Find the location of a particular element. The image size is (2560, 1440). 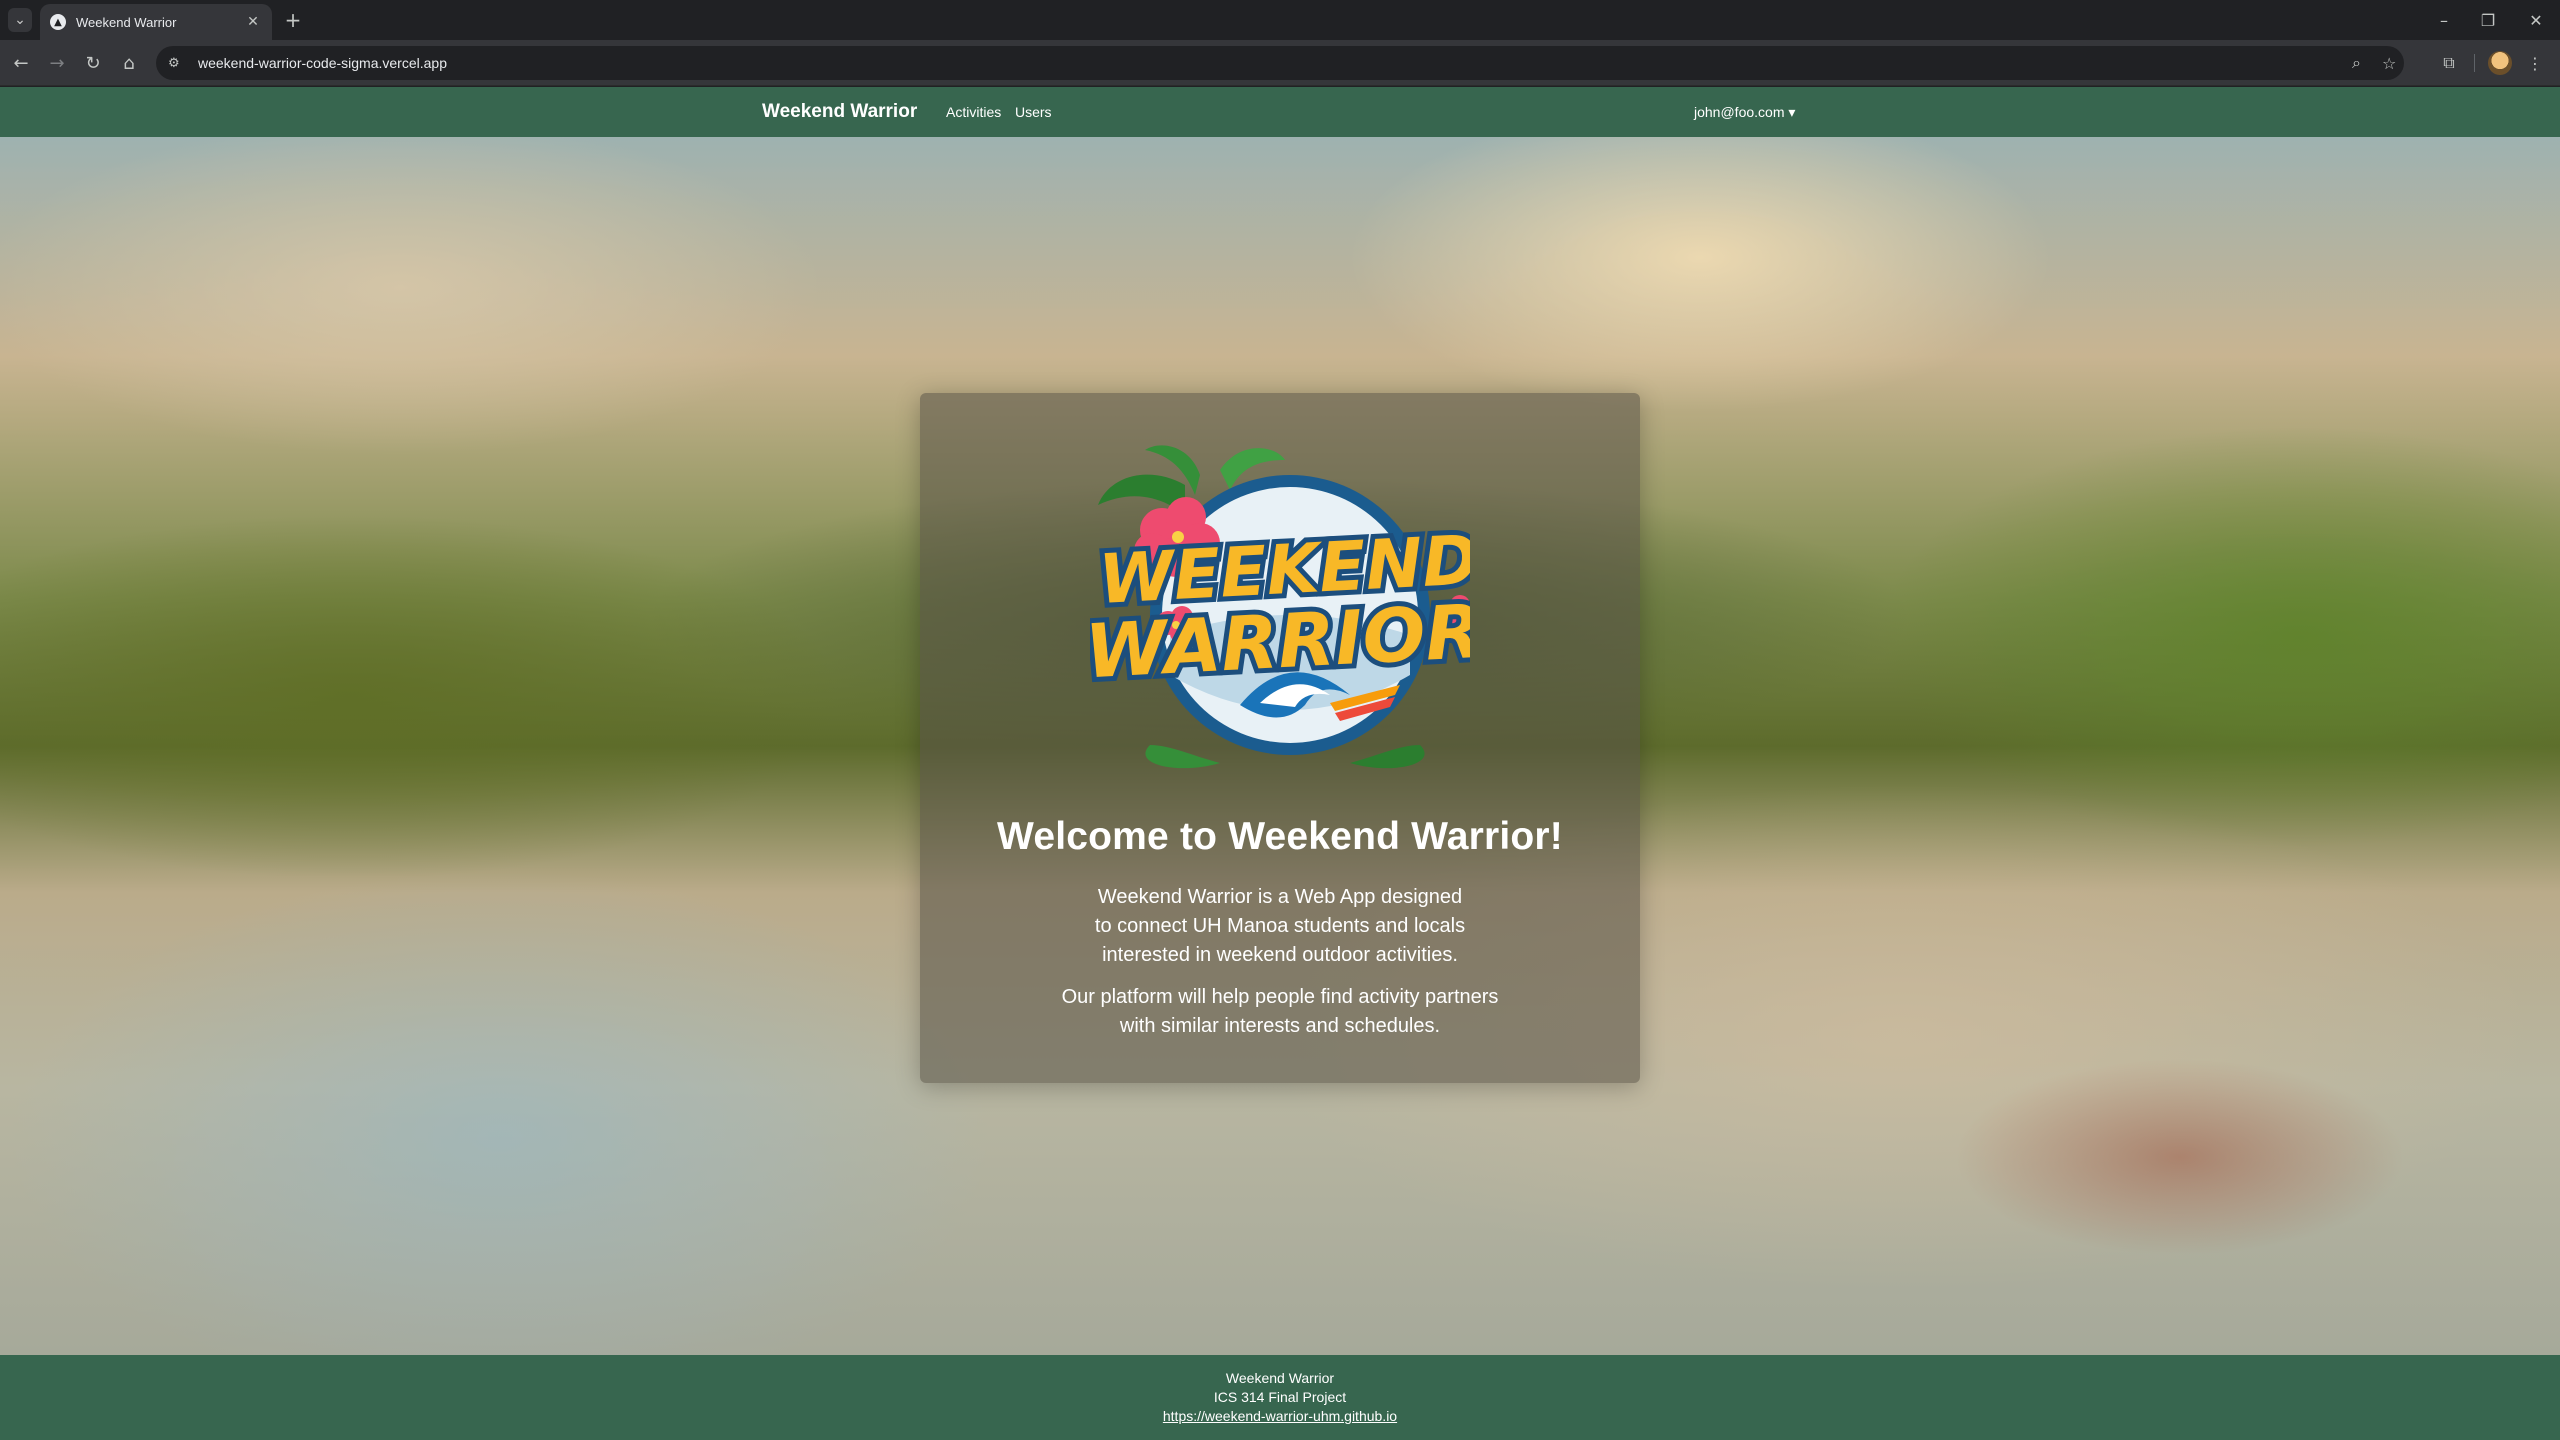

browser-tab-strip: ⌄ ▲ Weekend Warrior ✕ + – ❐ ✕ is located at coordinates (1280, 20).